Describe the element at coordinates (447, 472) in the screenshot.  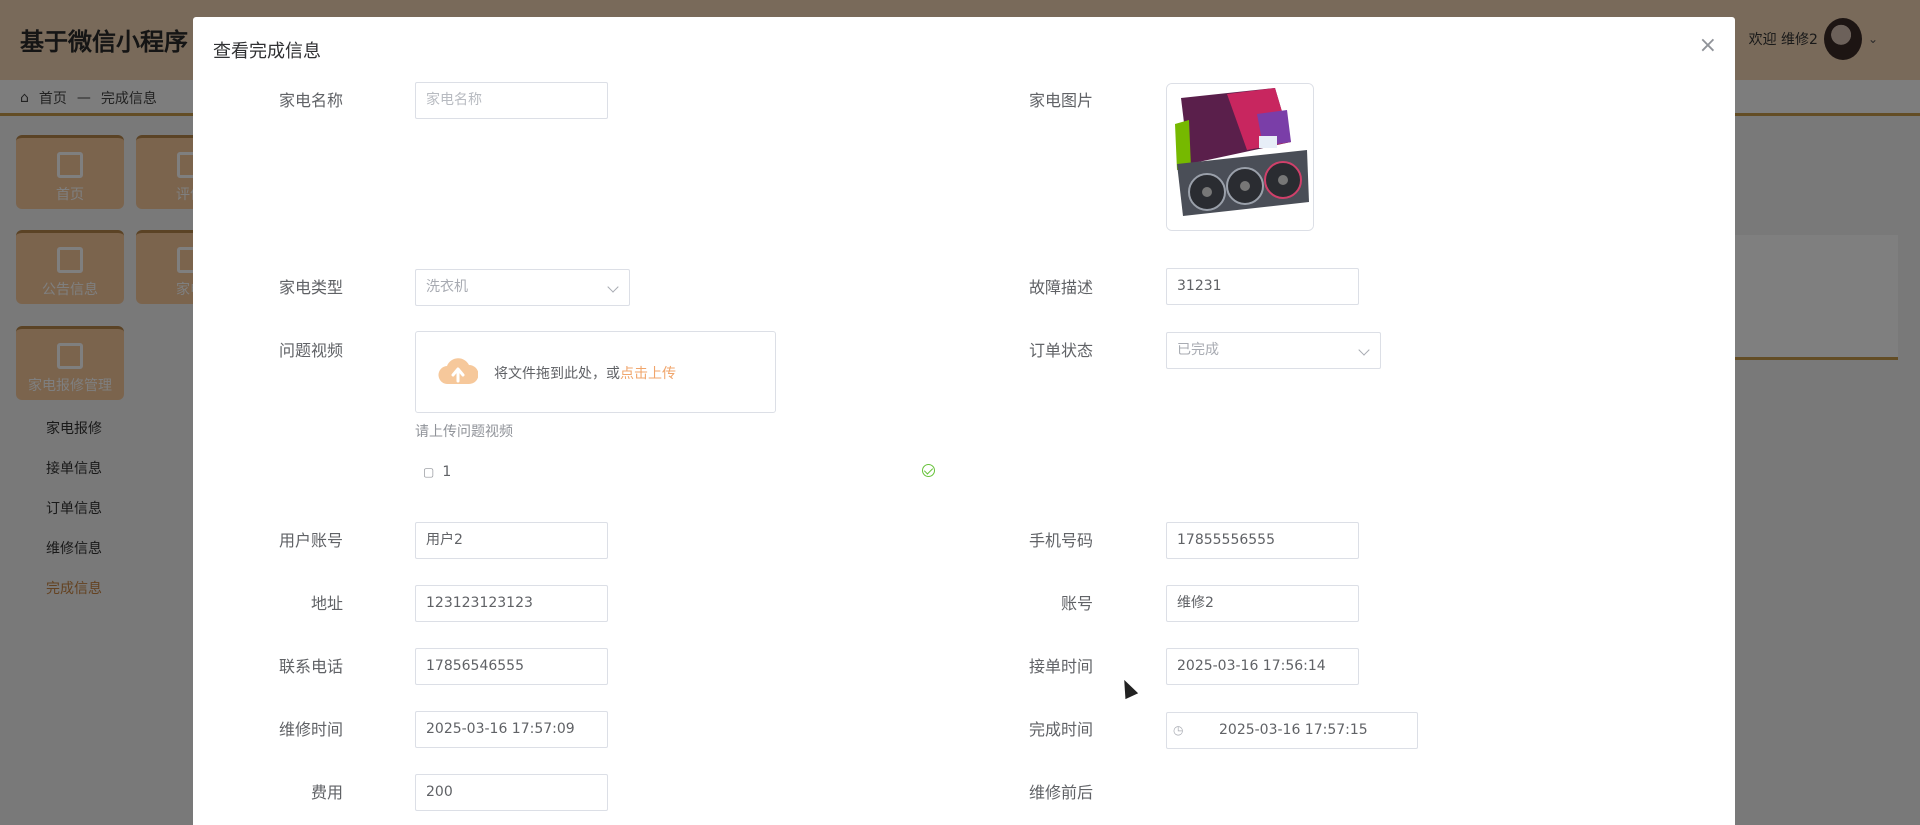
I see `file-name: 1` at that location.